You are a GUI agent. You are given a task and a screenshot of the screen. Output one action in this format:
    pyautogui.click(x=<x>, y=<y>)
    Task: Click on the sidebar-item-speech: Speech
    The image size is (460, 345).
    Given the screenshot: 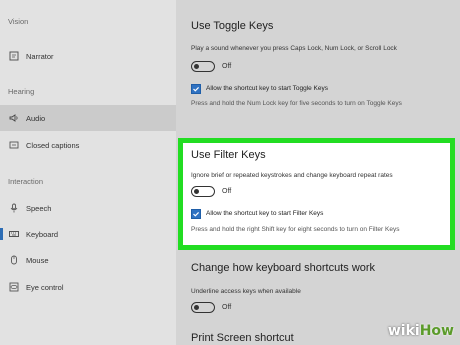 What is the action you would take?
    pyautogui.click(x=88, y=208)
    